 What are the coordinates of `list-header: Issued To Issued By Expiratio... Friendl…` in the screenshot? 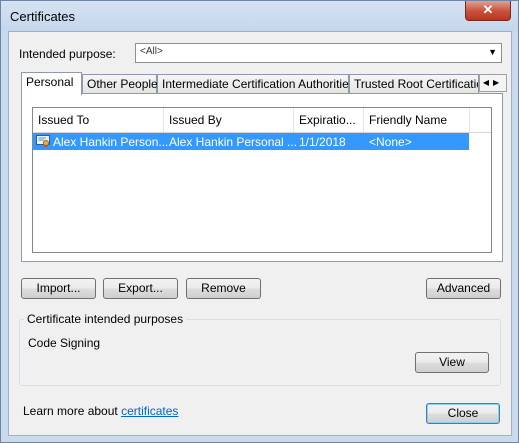 It's located at (262, 120).